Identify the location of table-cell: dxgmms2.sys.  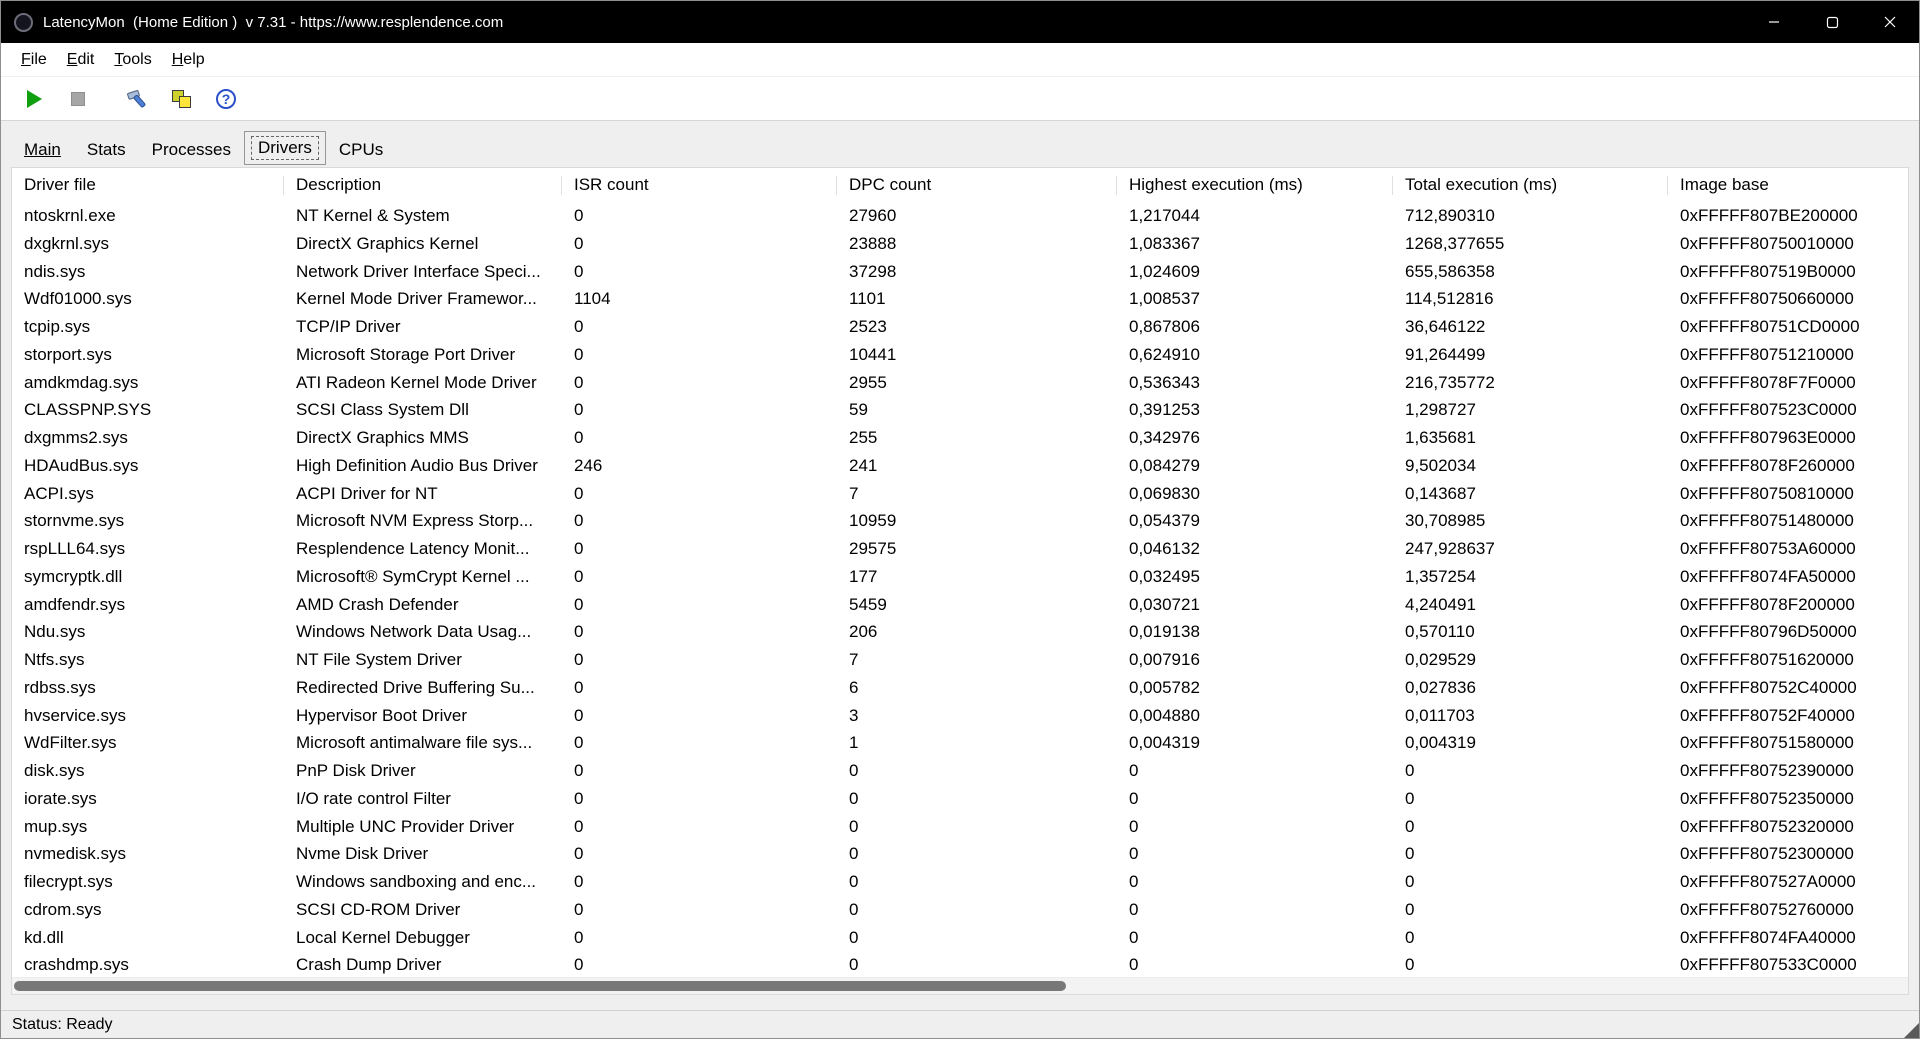
(76, 437).